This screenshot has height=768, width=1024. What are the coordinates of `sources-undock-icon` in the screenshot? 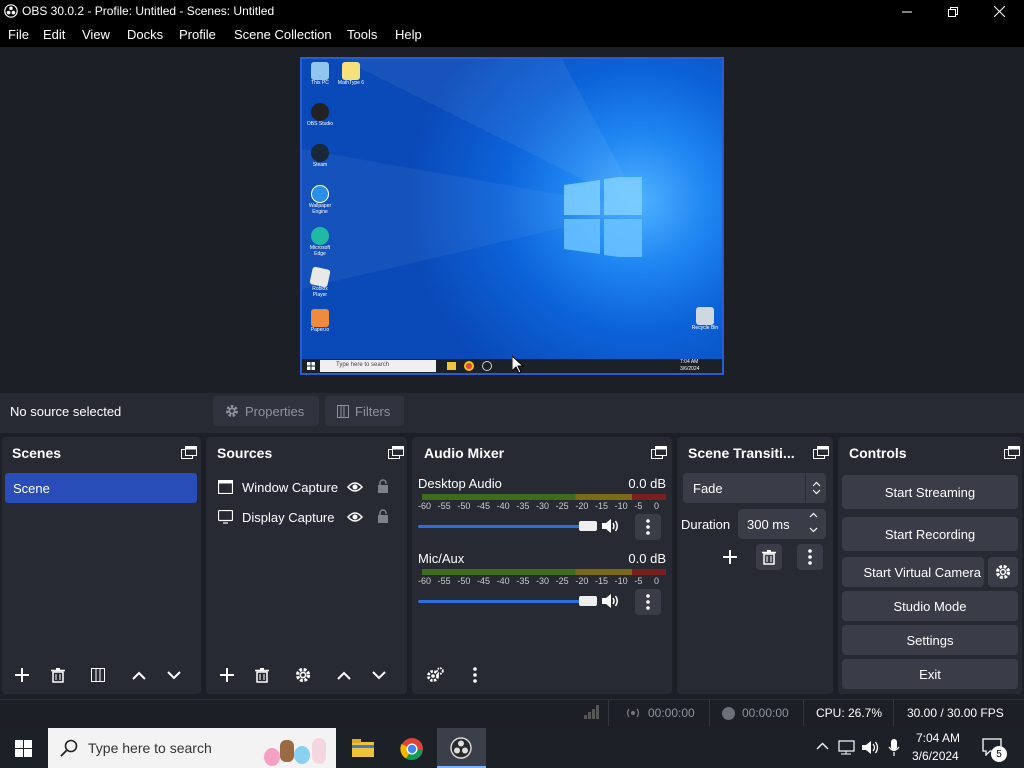 It's located at (396, 452).